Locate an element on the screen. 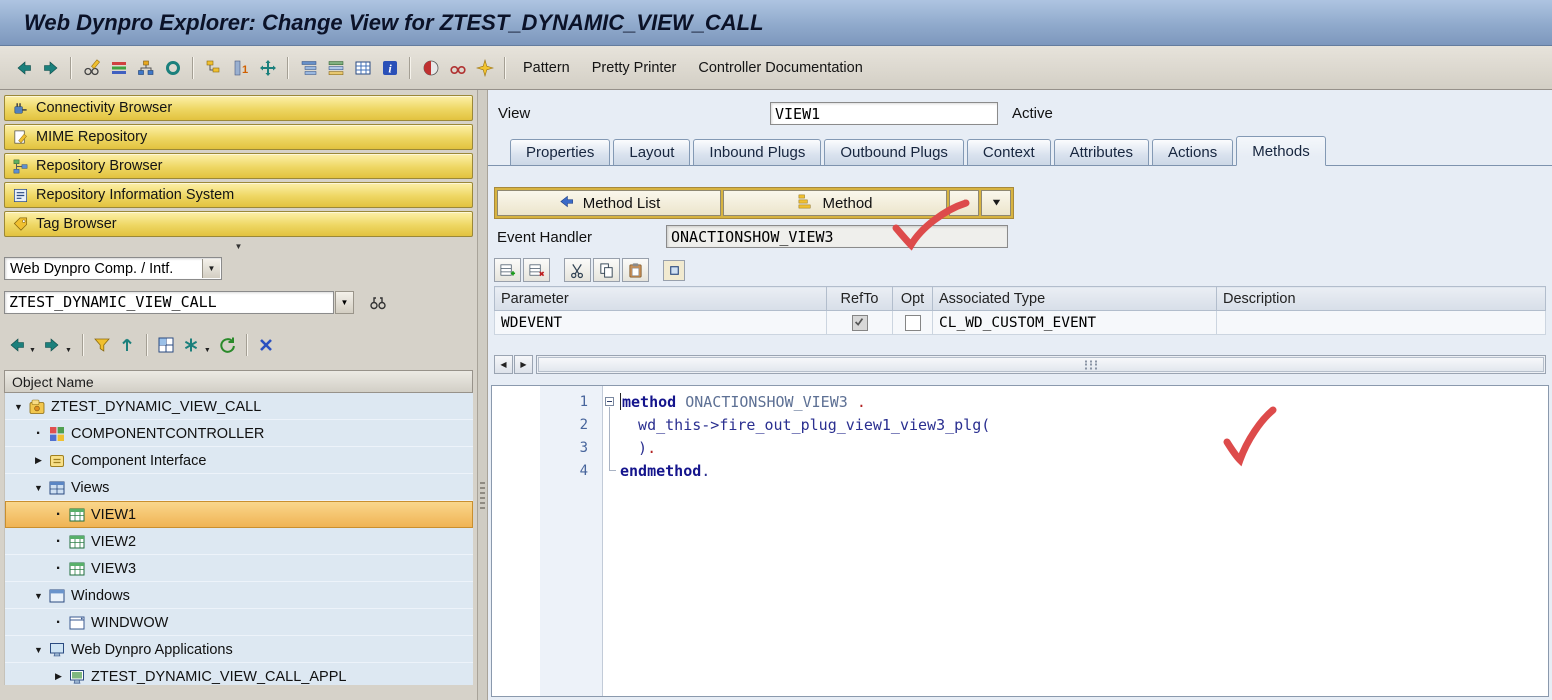  binoculars-icon is located at coordinates (377, 302).